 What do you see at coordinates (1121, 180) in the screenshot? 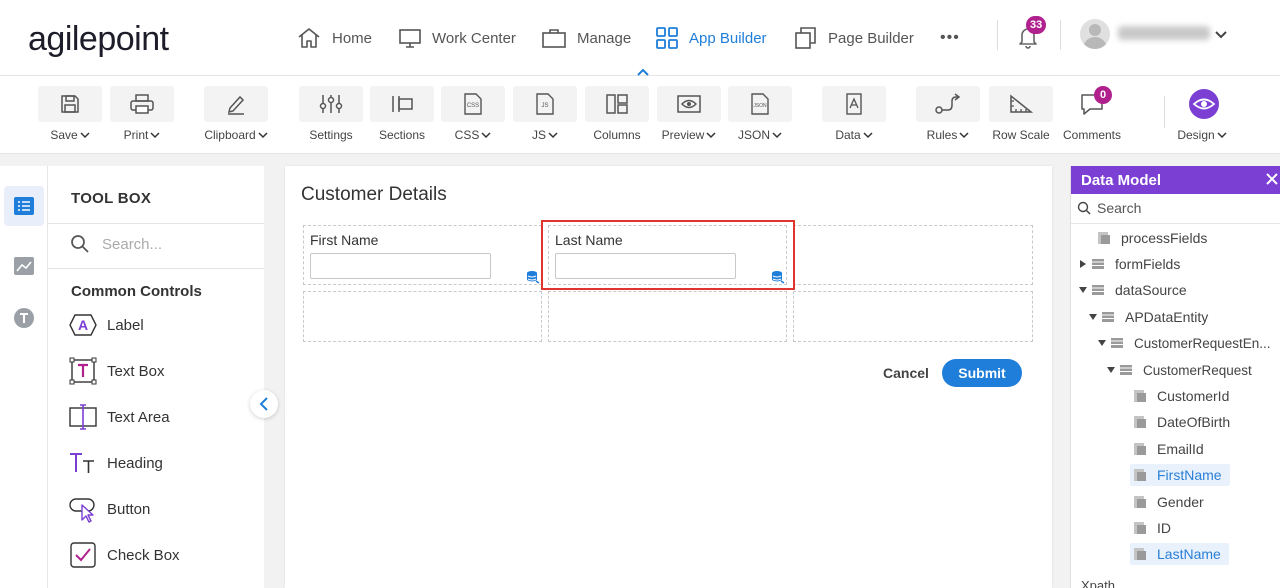
I see `data-model-title: Data Model` at bounding box center [1121, 180].